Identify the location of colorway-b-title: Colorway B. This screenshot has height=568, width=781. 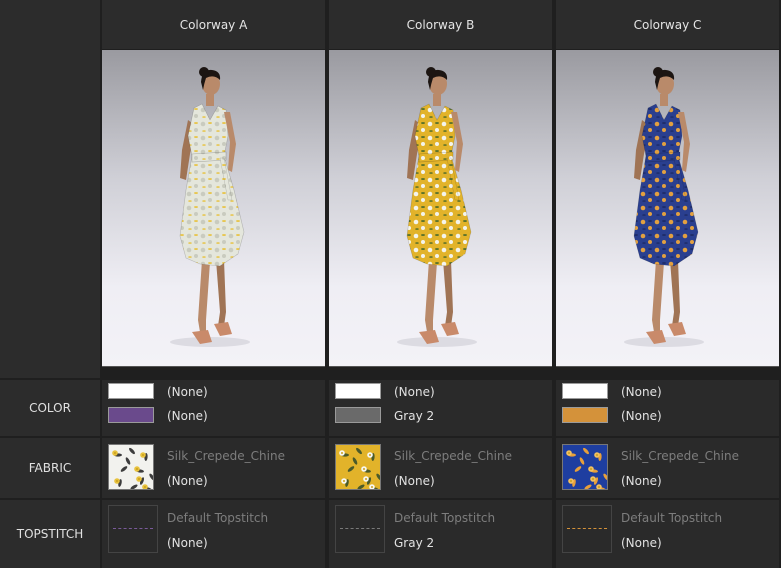
(440, 24).